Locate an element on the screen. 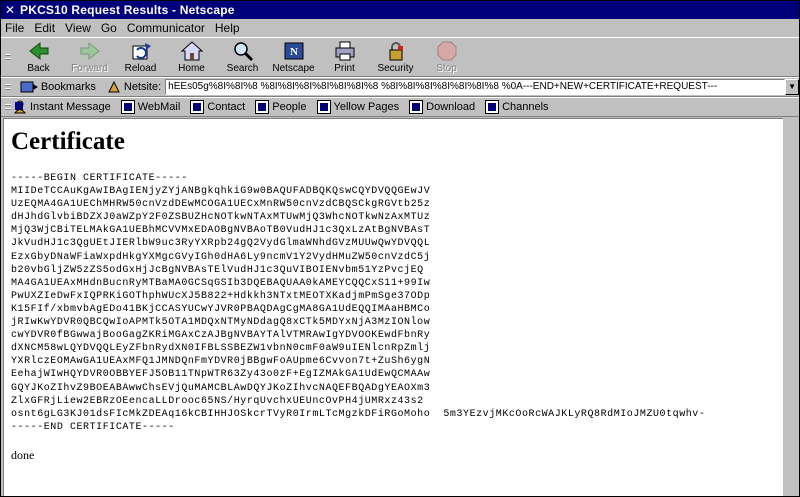 The height and width of the screenshot is (497, 800). stop-icon is located at coordinates (447, 51).